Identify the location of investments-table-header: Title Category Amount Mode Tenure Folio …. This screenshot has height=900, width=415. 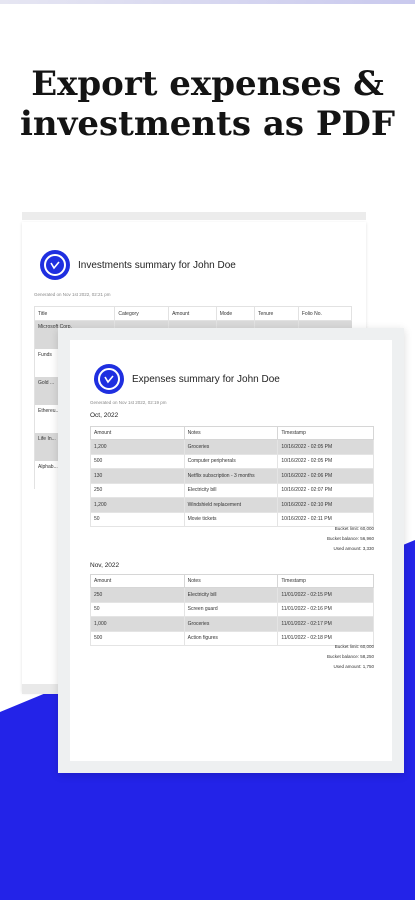
(193, 313).